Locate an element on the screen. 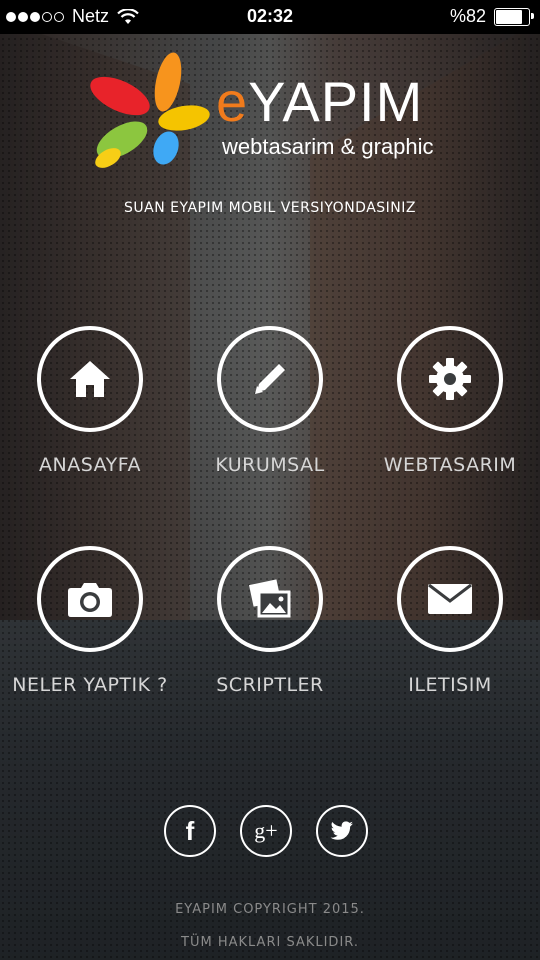 Image resolution: width=540 pixels, height=960 pixels. logo-wordmark: eYAPIM is located at coordinates (319, 102).